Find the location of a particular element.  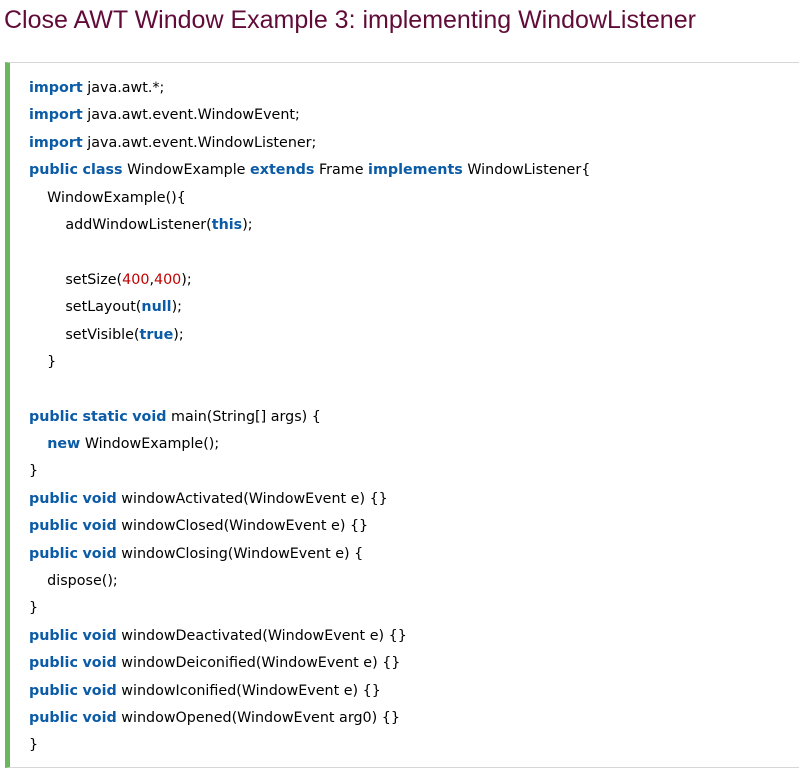

code-keyword: implements is located at coordinates (415, 170).